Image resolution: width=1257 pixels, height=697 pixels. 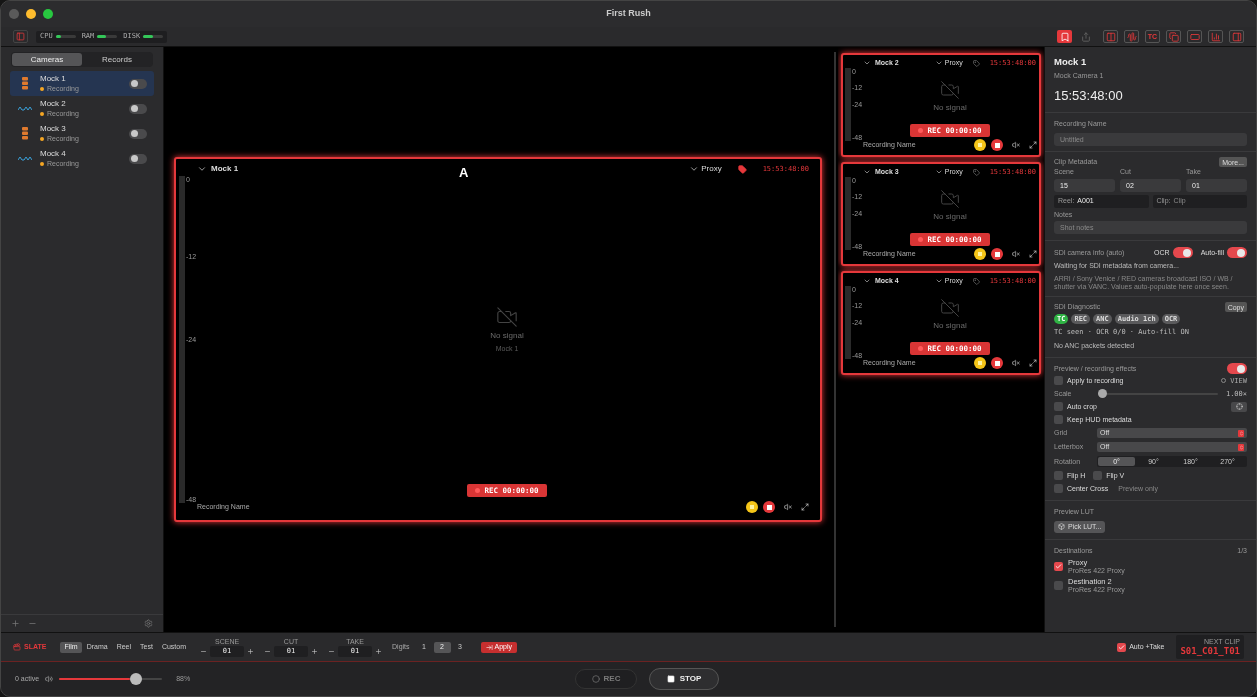 I want to click on sidebar-icon, so click(x=20, y=36).